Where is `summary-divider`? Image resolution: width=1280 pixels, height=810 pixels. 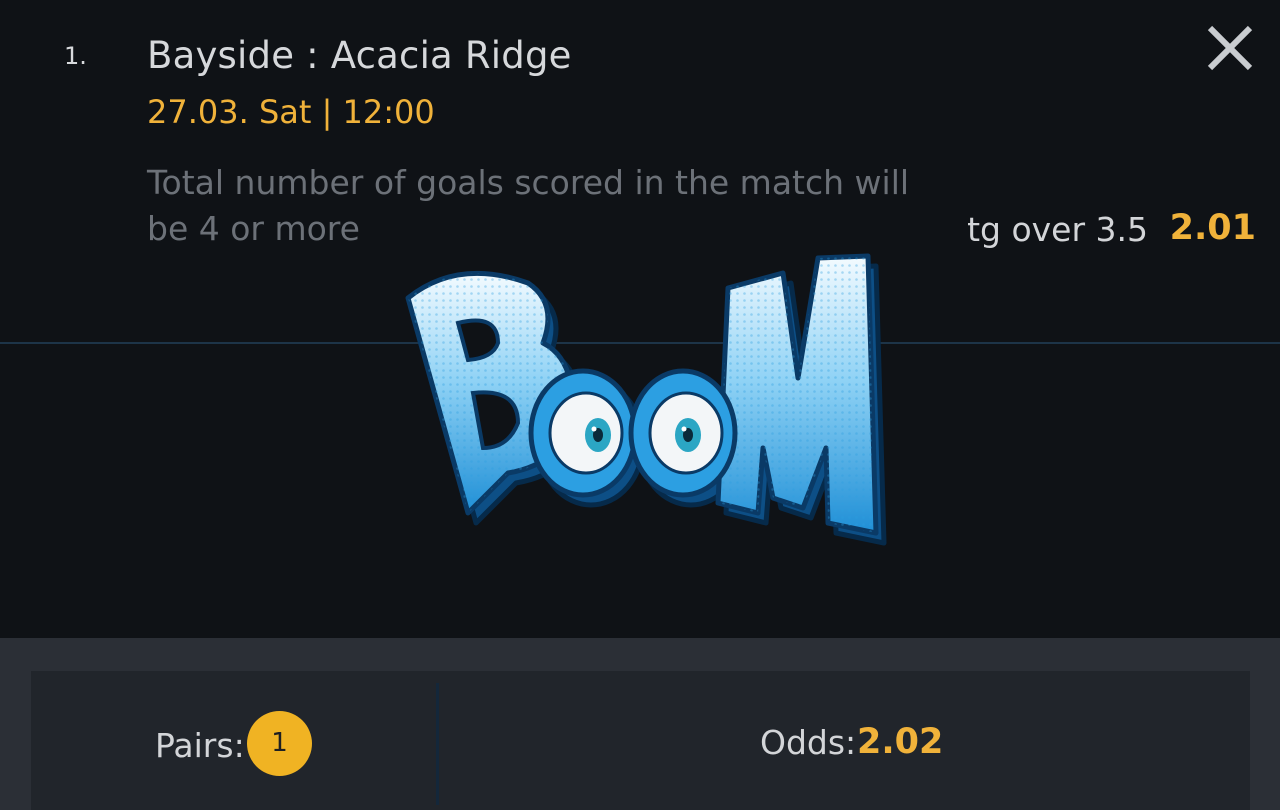 summary-divider is located at coordinates (437, 744).